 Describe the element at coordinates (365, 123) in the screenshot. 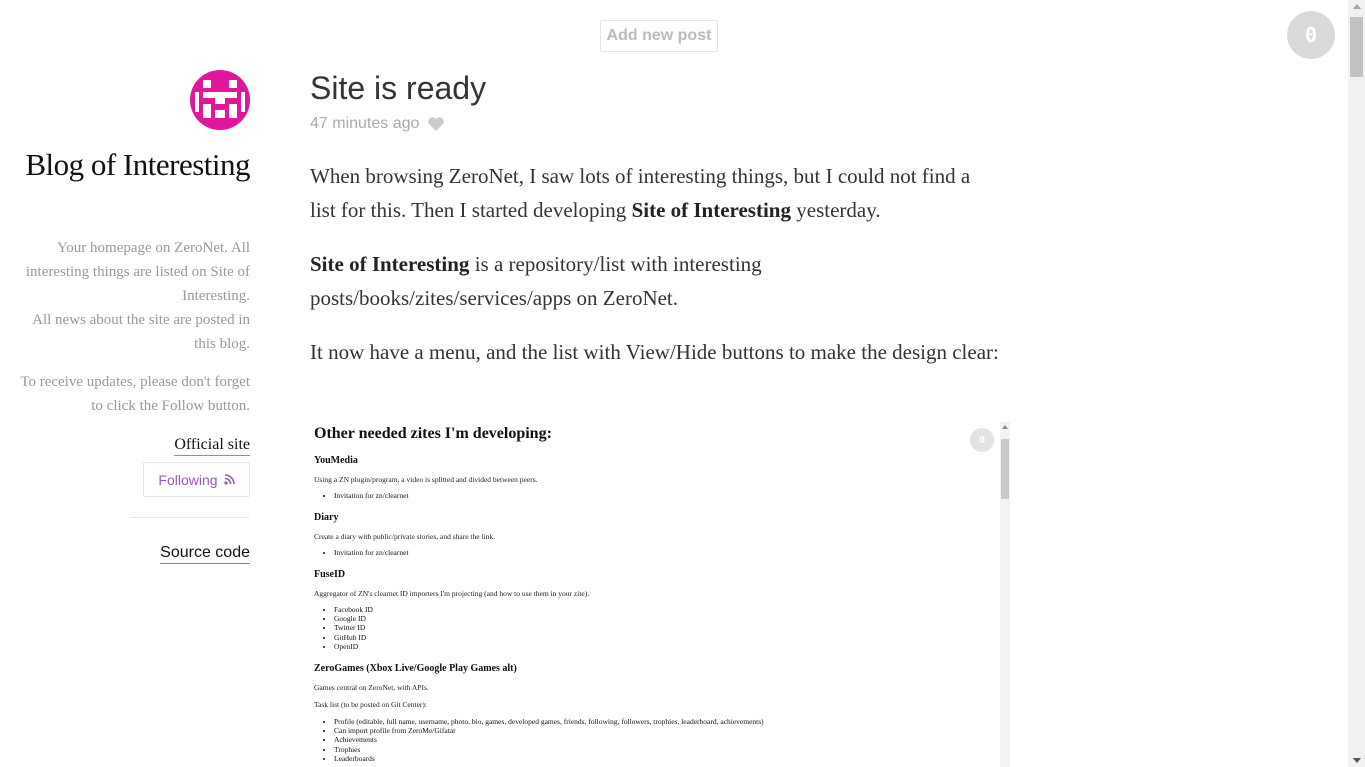

I see `post-time: 47 minutes ago` at that location.